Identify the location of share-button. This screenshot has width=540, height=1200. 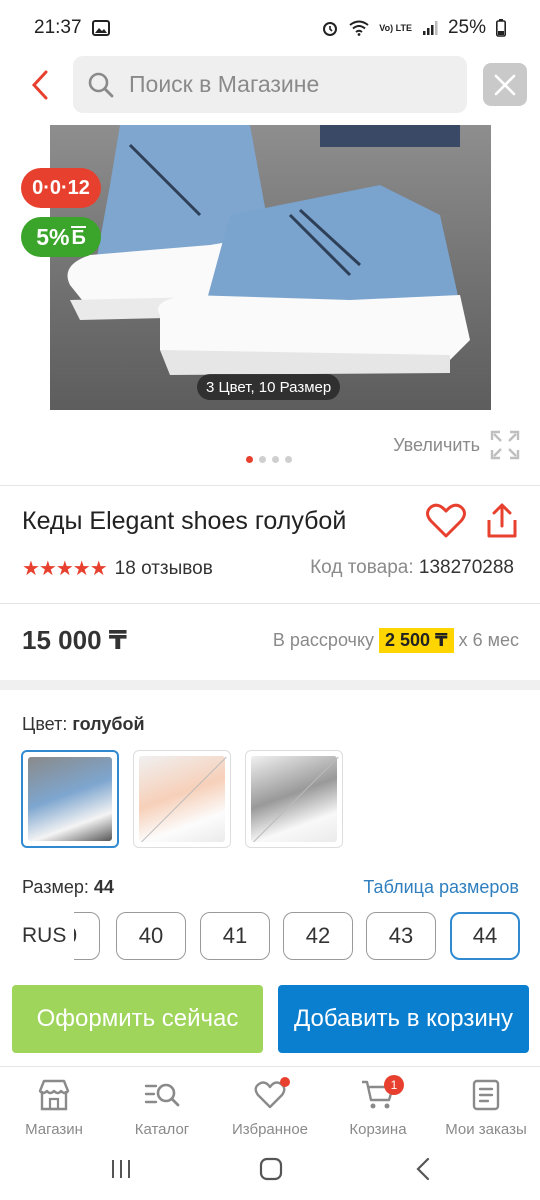
(502, 521).